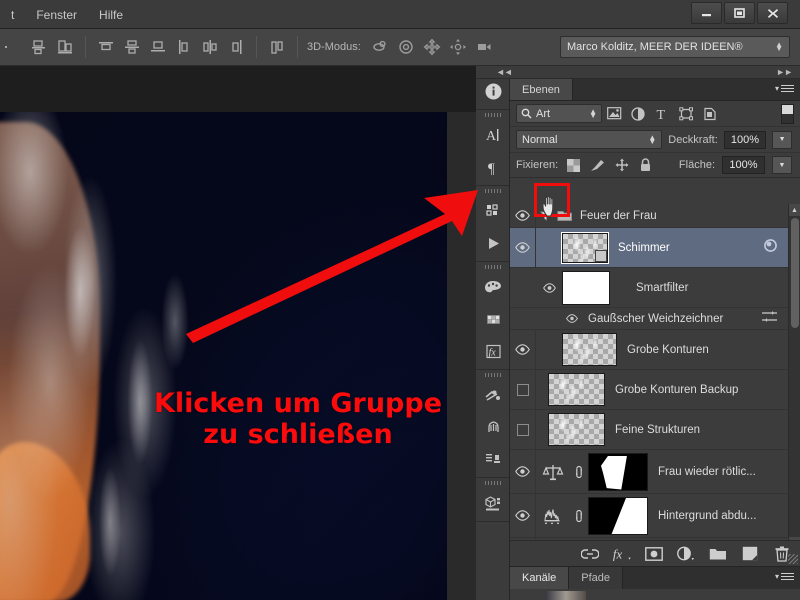  What do you see at coordinates (655, 390) in the screenshot?
I see `table-row: Grobe Konturen Backup` at bounding box center [655, 390].